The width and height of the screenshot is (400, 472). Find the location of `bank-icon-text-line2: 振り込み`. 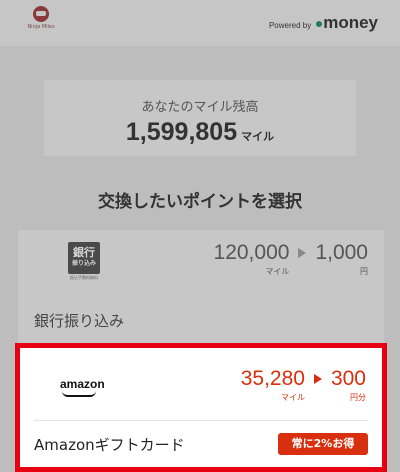

bank-icon-text-line2: 振り込み is located at coordinates (83, 263).